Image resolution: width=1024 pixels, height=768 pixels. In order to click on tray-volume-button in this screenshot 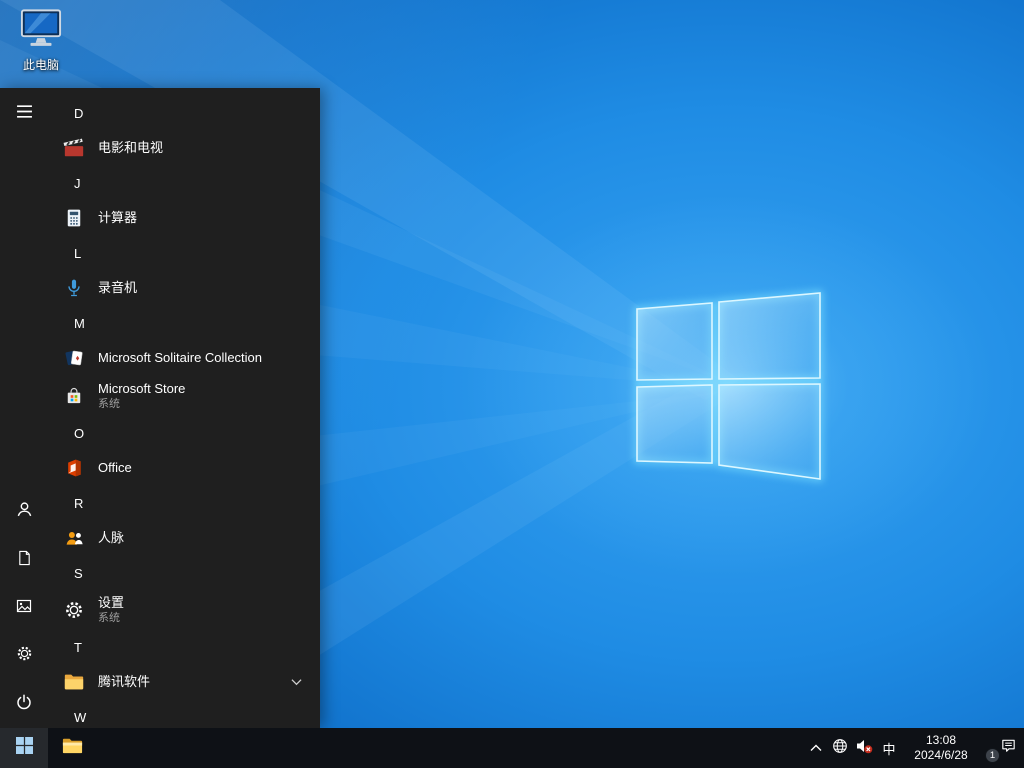, I will do `click(864, 748)`.